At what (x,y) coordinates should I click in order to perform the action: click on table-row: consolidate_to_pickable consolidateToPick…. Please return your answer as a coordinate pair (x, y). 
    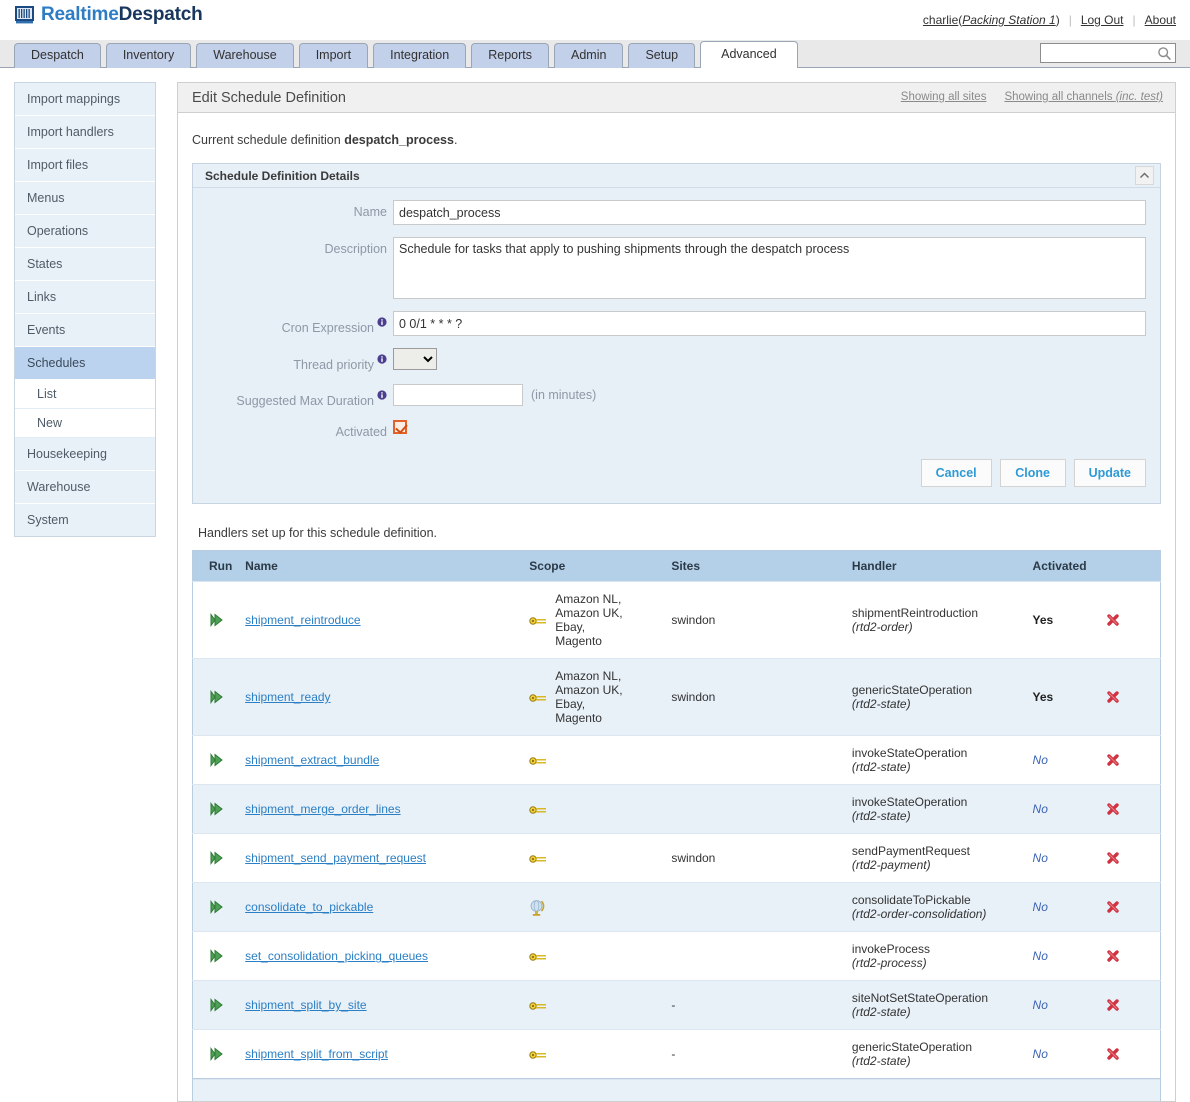
    Looking at the image, I should click on (676, 907).